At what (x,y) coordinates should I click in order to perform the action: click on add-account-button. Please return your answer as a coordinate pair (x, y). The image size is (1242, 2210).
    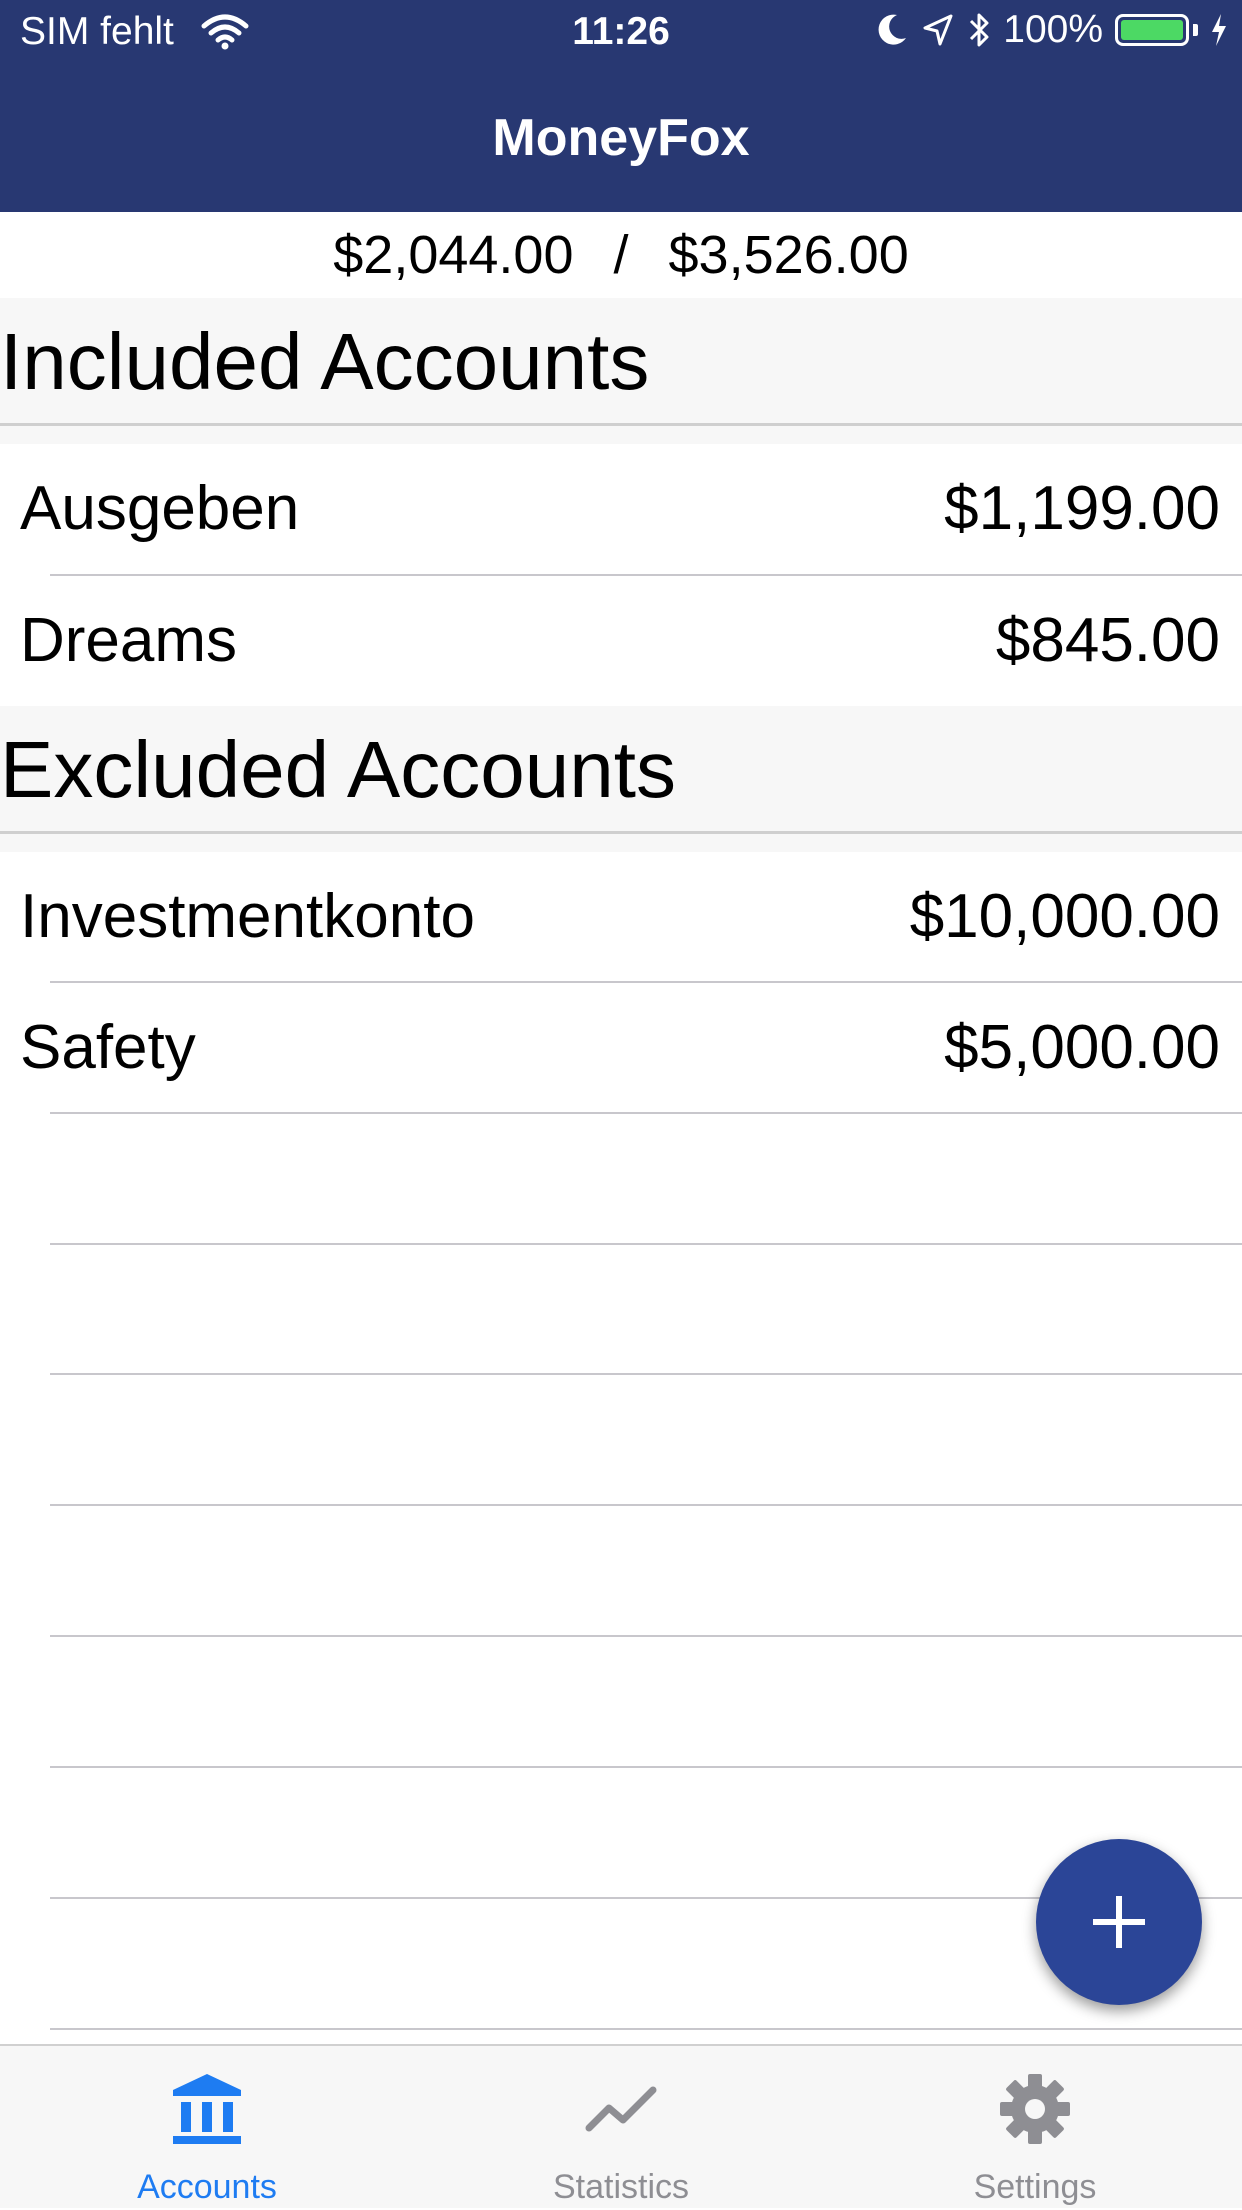
    Looking at the image, I should click on (1119, 1922).